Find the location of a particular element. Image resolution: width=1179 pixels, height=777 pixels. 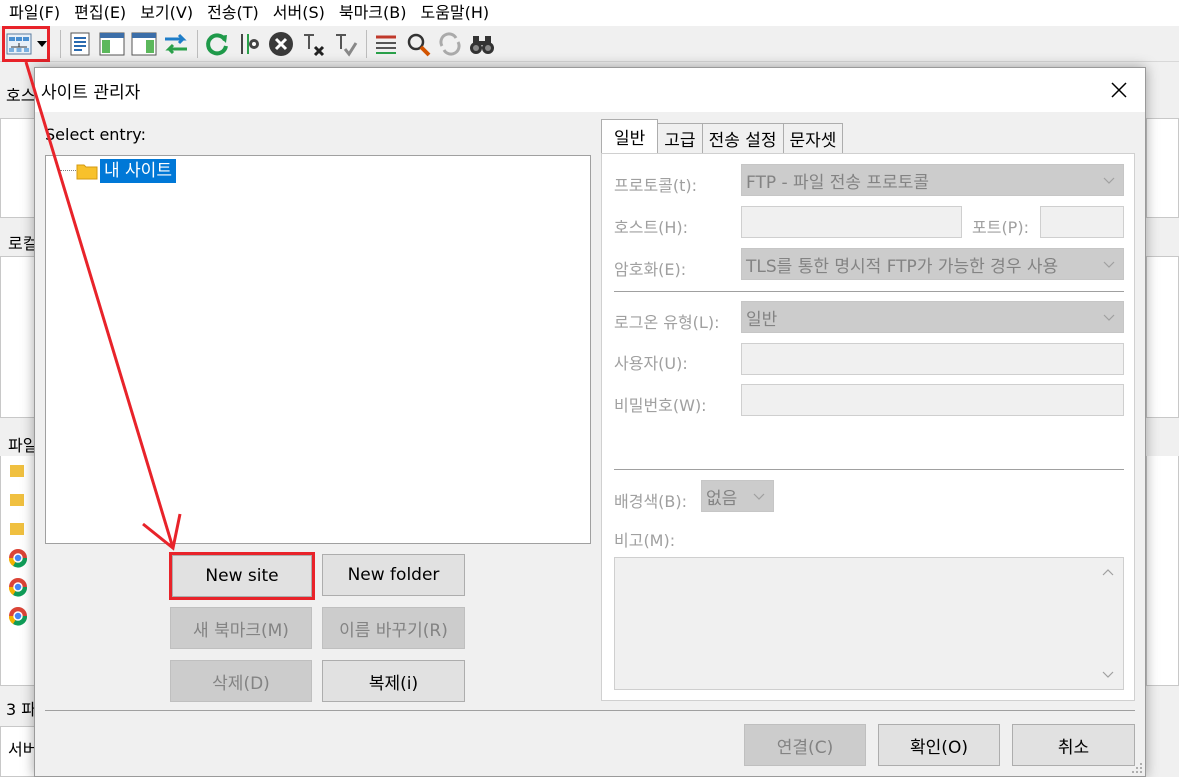

select-entry-label: Select entry: is located at coordinates (95, 134).